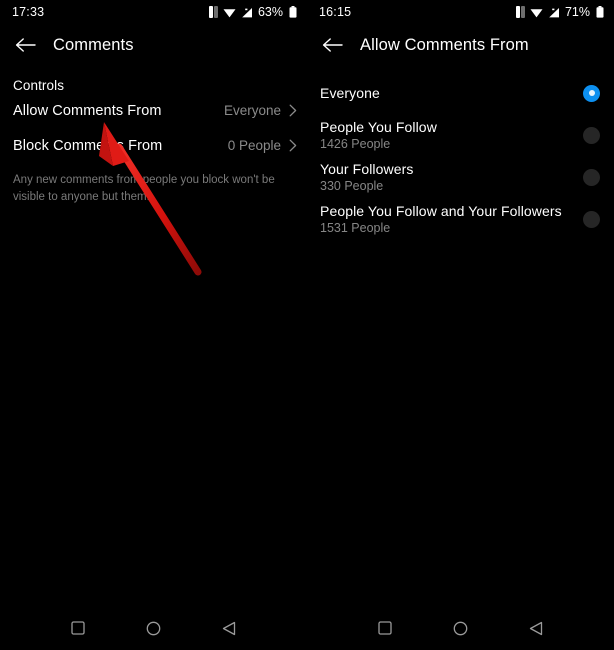 The width and height of the screenshot is (614, 650). What do you see at coordinates (591, 93) in the screenshot?
I see `radio-button-everyone` at bounding box center [591, 93].